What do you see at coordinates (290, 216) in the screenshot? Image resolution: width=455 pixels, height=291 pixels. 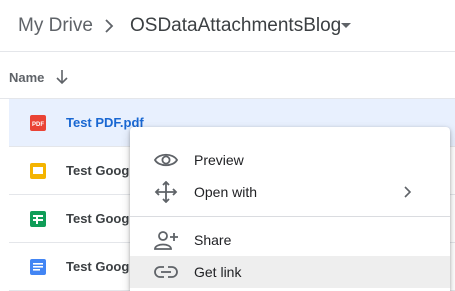 I see `menu-divider` at bounding box center [290, 216].